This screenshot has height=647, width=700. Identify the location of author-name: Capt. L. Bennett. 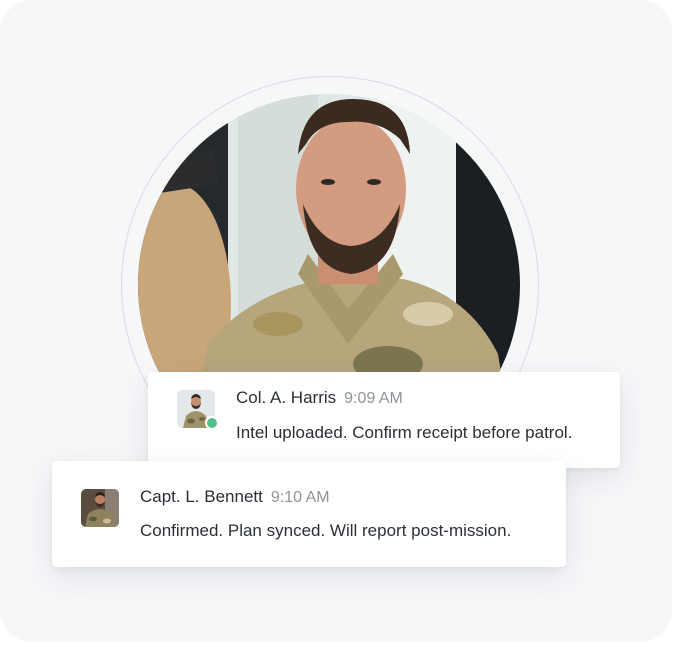
(201, 496).